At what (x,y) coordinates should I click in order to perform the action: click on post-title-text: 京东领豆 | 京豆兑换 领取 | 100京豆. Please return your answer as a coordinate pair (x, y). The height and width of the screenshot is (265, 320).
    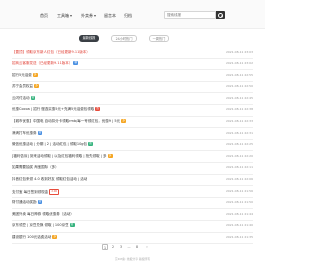
    Looking at the image, I should click on (40, 225).